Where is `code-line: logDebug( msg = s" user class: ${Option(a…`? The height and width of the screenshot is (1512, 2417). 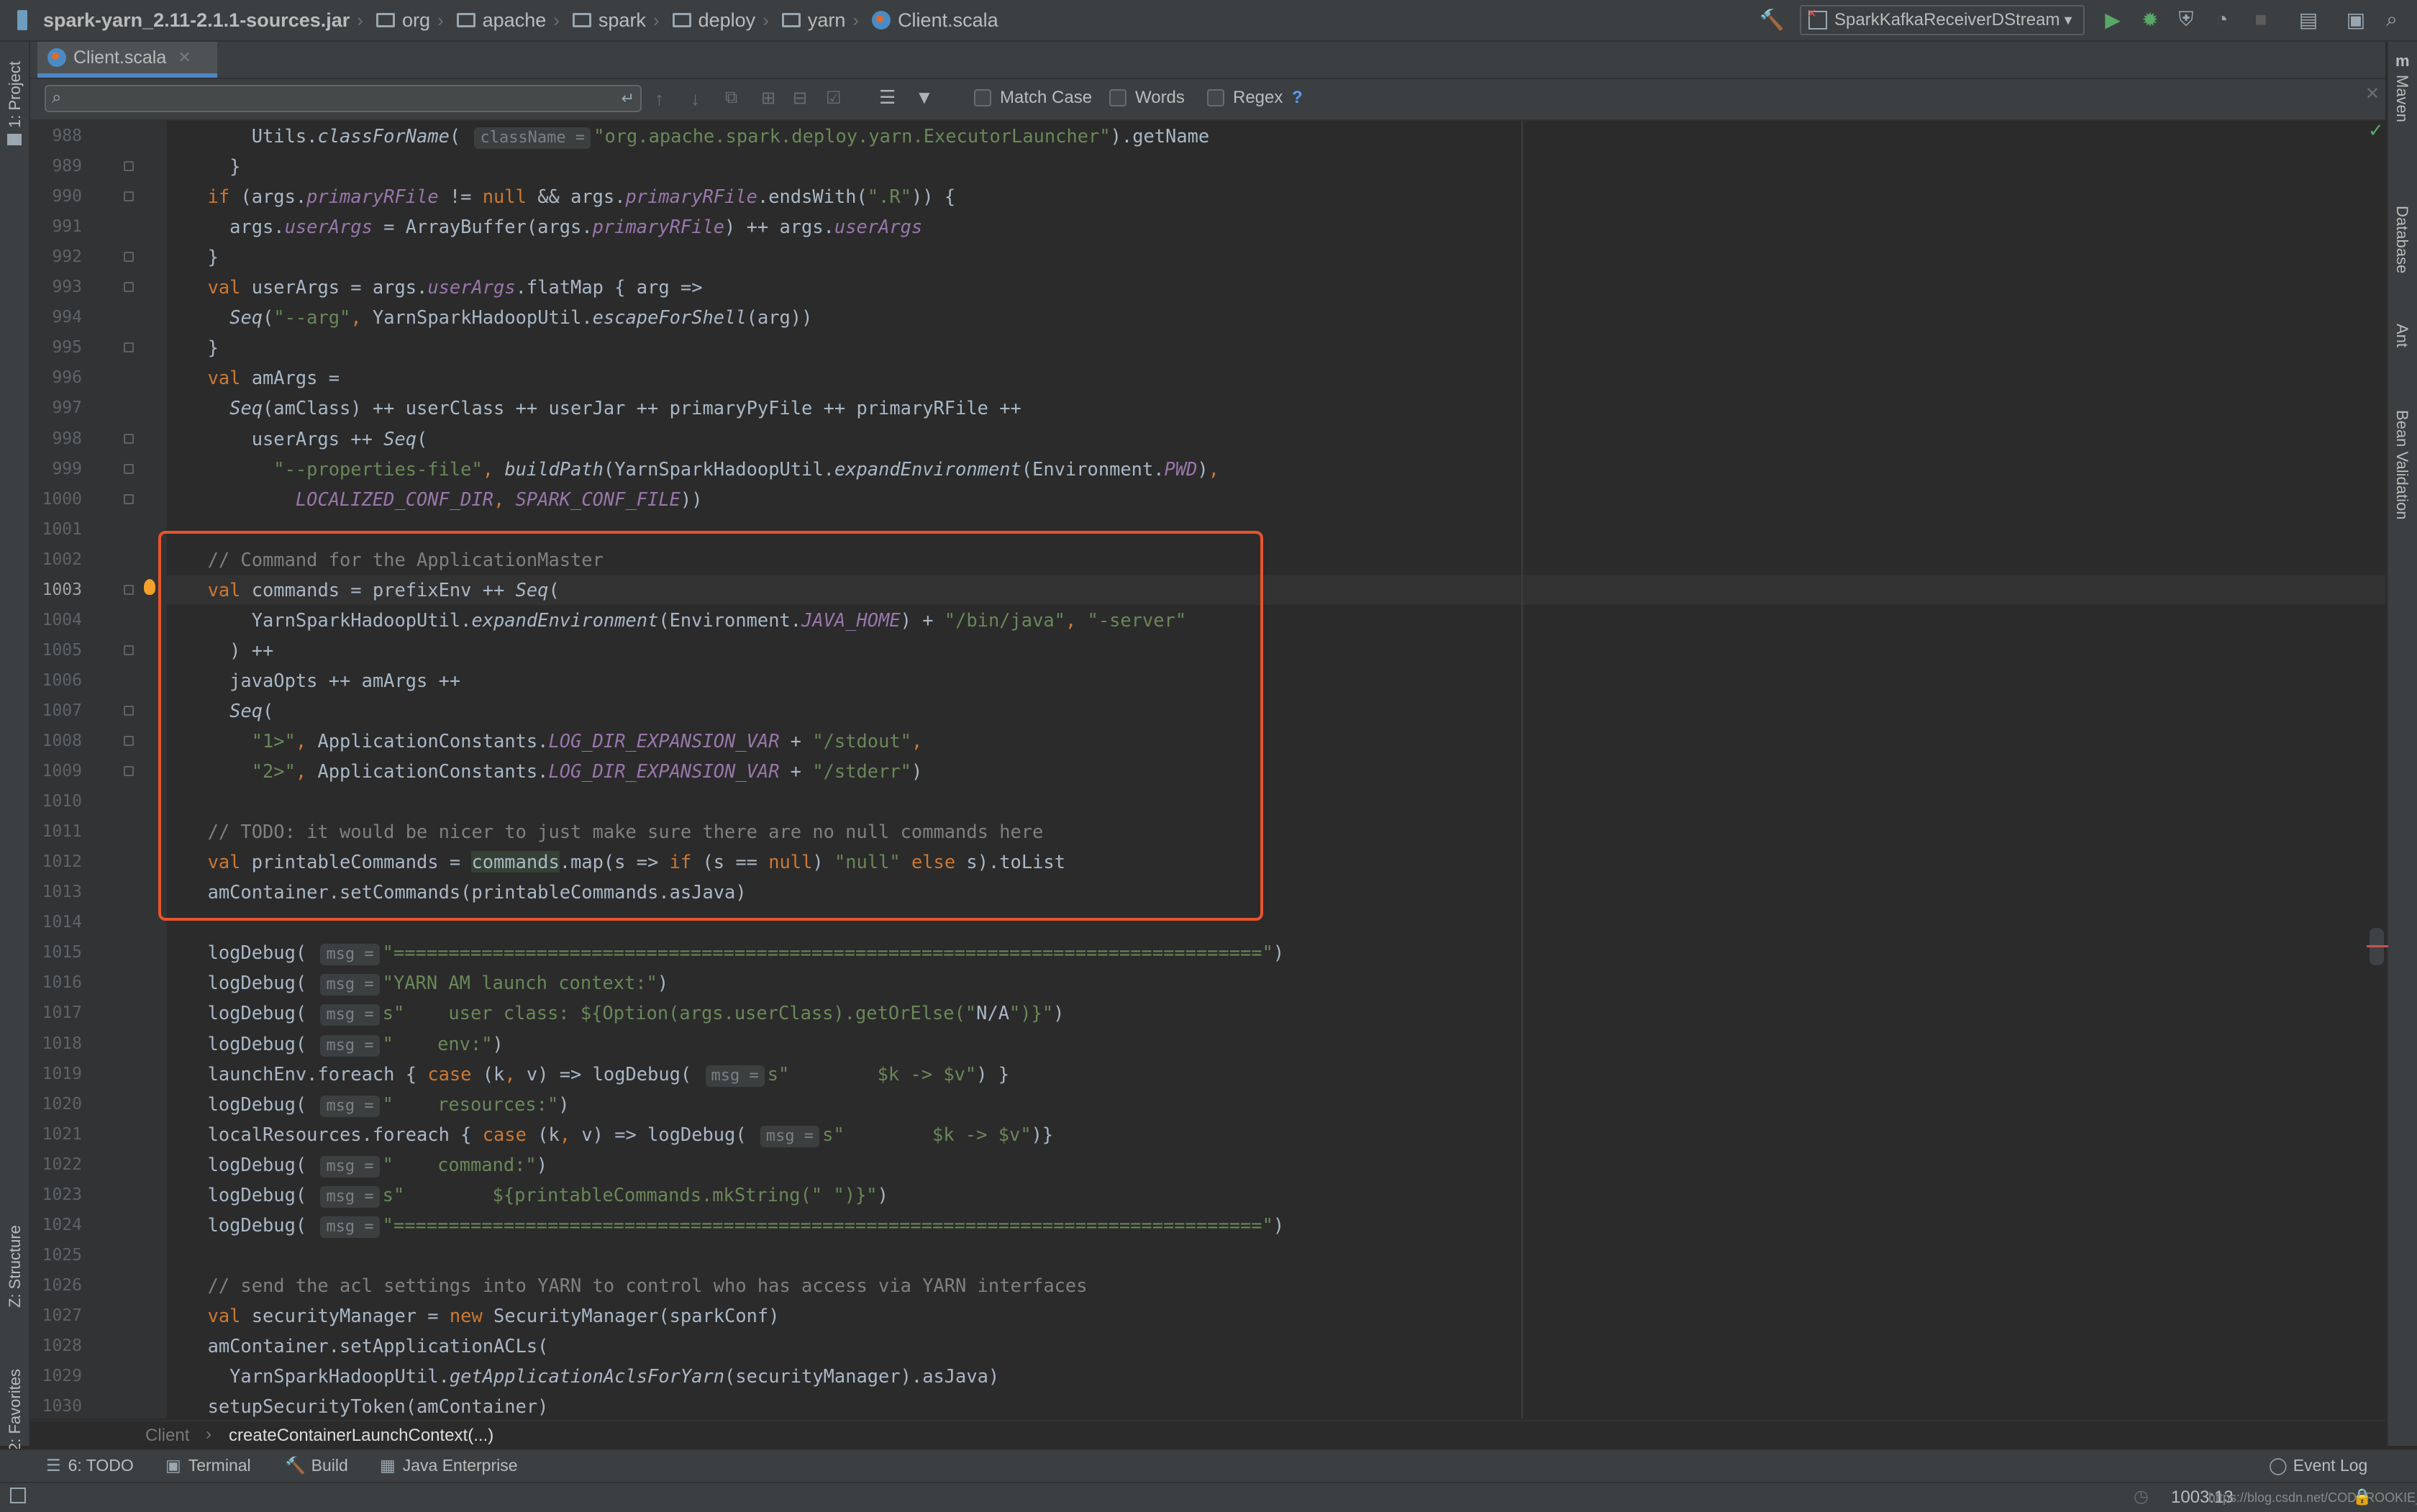
code-line: logDebug( msg = s" user class: ${Option(a… is located at coordinates (625, 1013).